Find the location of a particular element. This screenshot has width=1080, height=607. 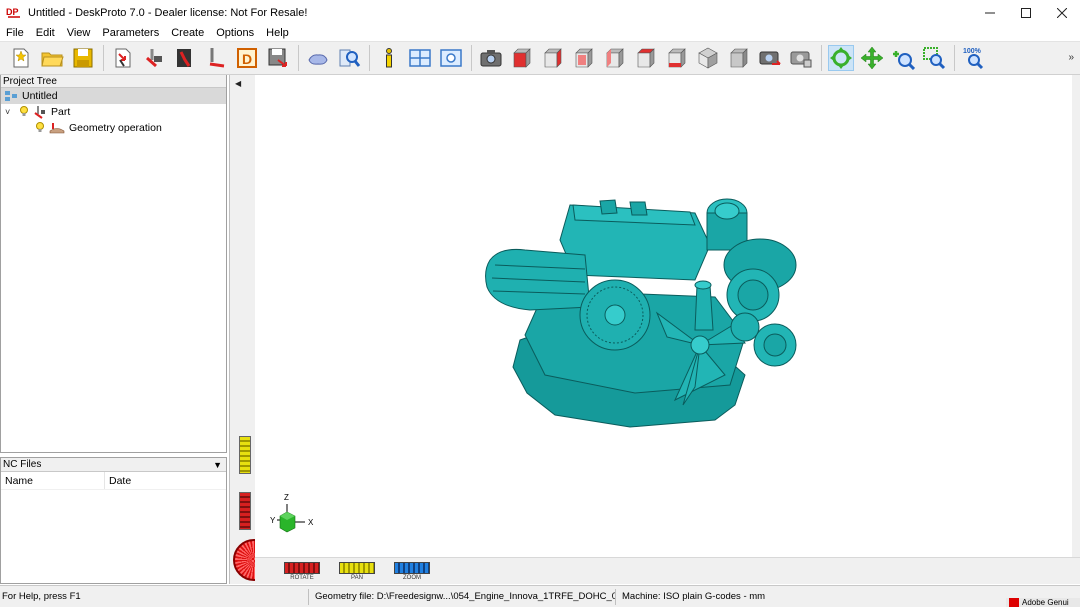

toolbar: D 100% » is located at coordinates (540, 58).